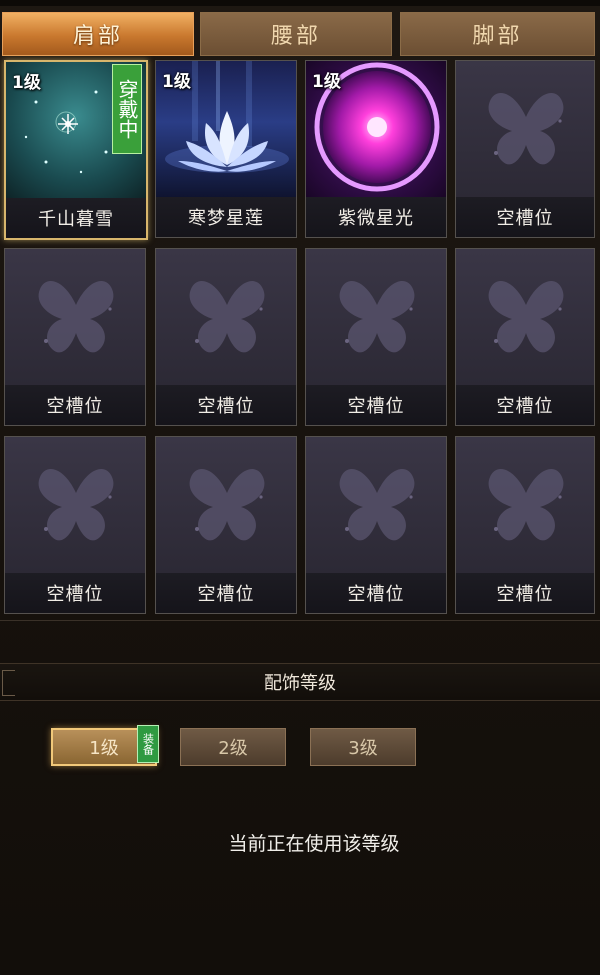 This screenshot has width=600, height=975. I want to click on item-name: 千山暮雪, so click(76, 218).